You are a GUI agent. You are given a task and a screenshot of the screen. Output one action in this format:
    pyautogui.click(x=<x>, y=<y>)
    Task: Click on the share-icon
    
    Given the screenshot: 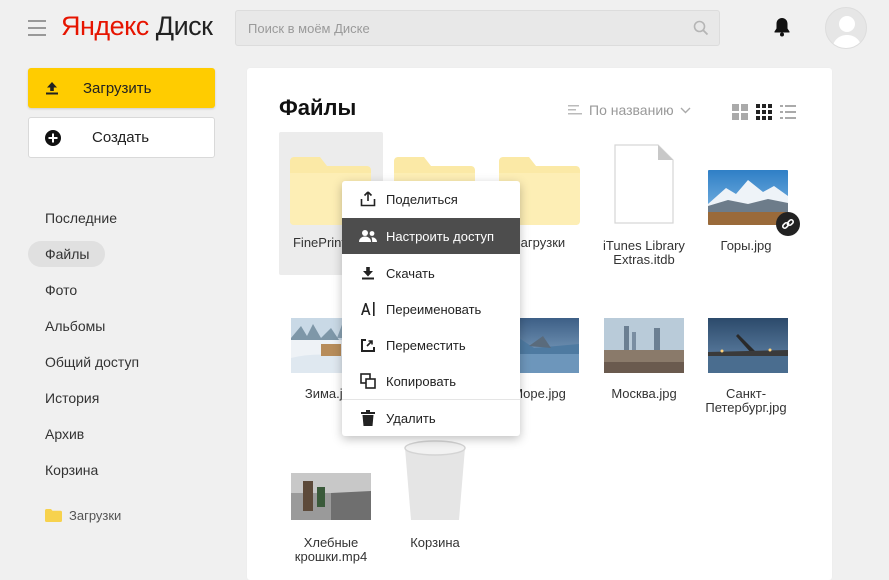 What is the action you would take?
    pyautogui.click(x=368, y=199)
    